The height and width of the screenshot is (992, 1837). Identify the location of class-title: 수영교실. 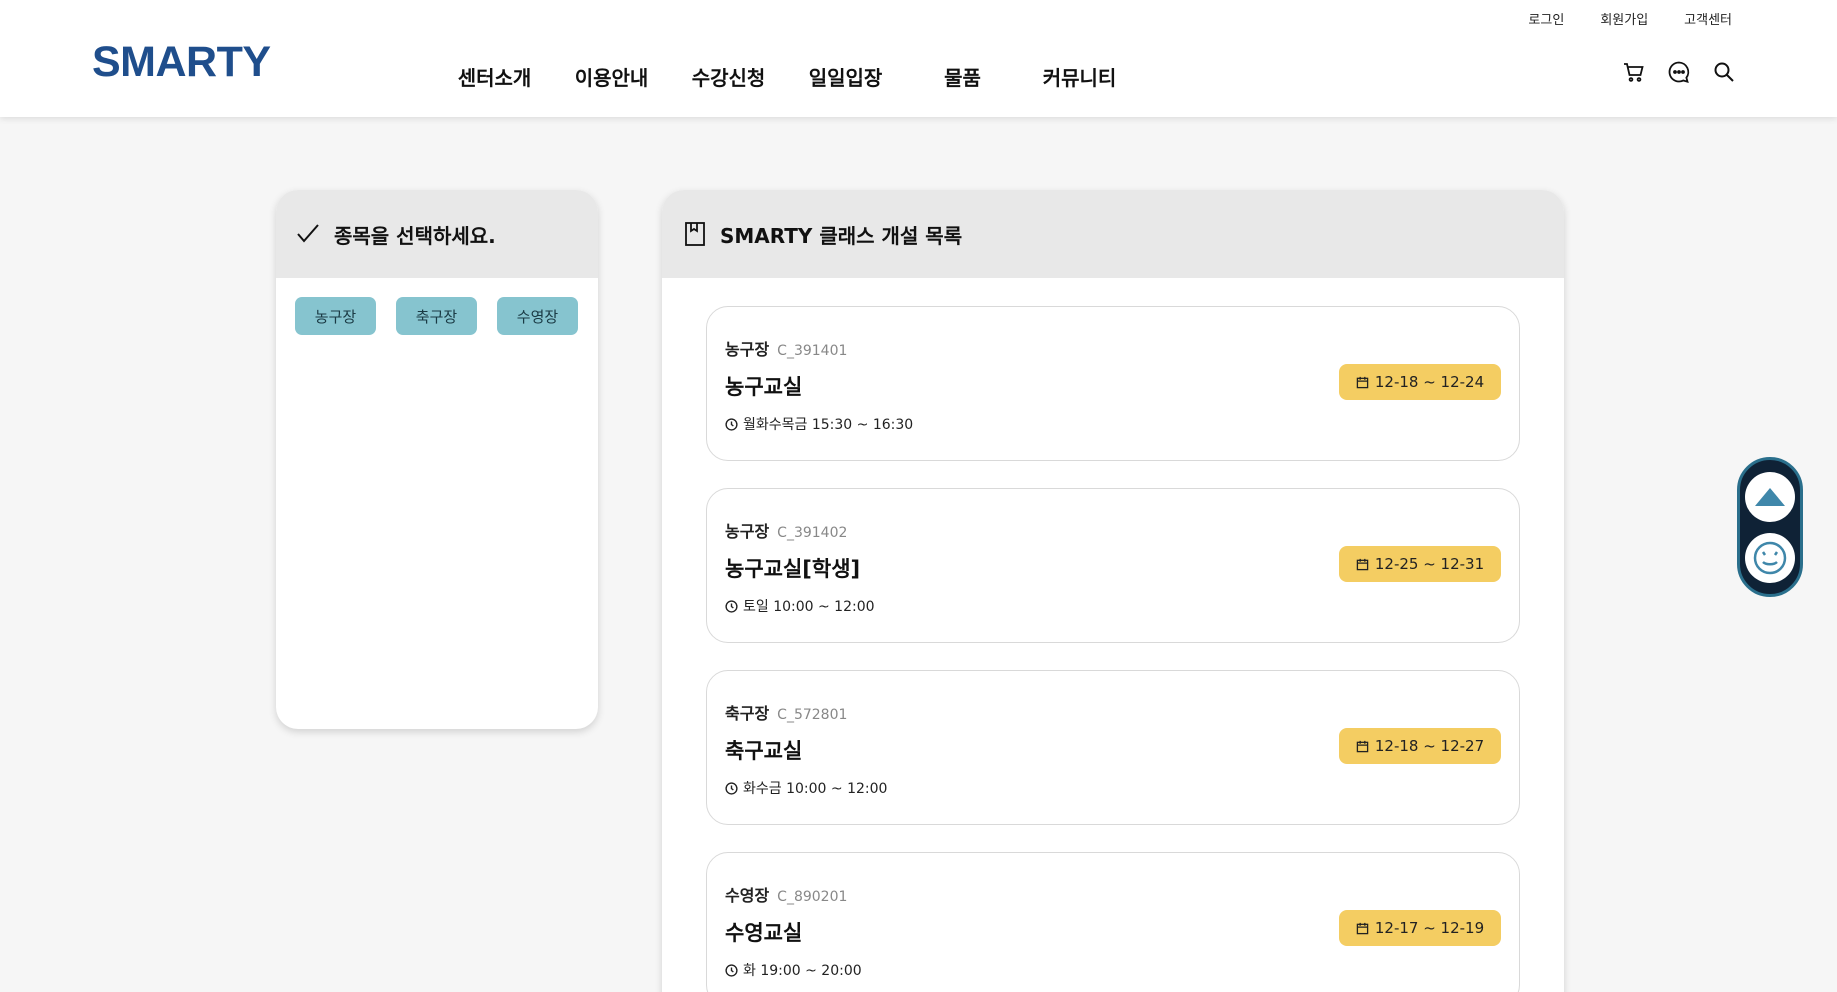
(764, 933).